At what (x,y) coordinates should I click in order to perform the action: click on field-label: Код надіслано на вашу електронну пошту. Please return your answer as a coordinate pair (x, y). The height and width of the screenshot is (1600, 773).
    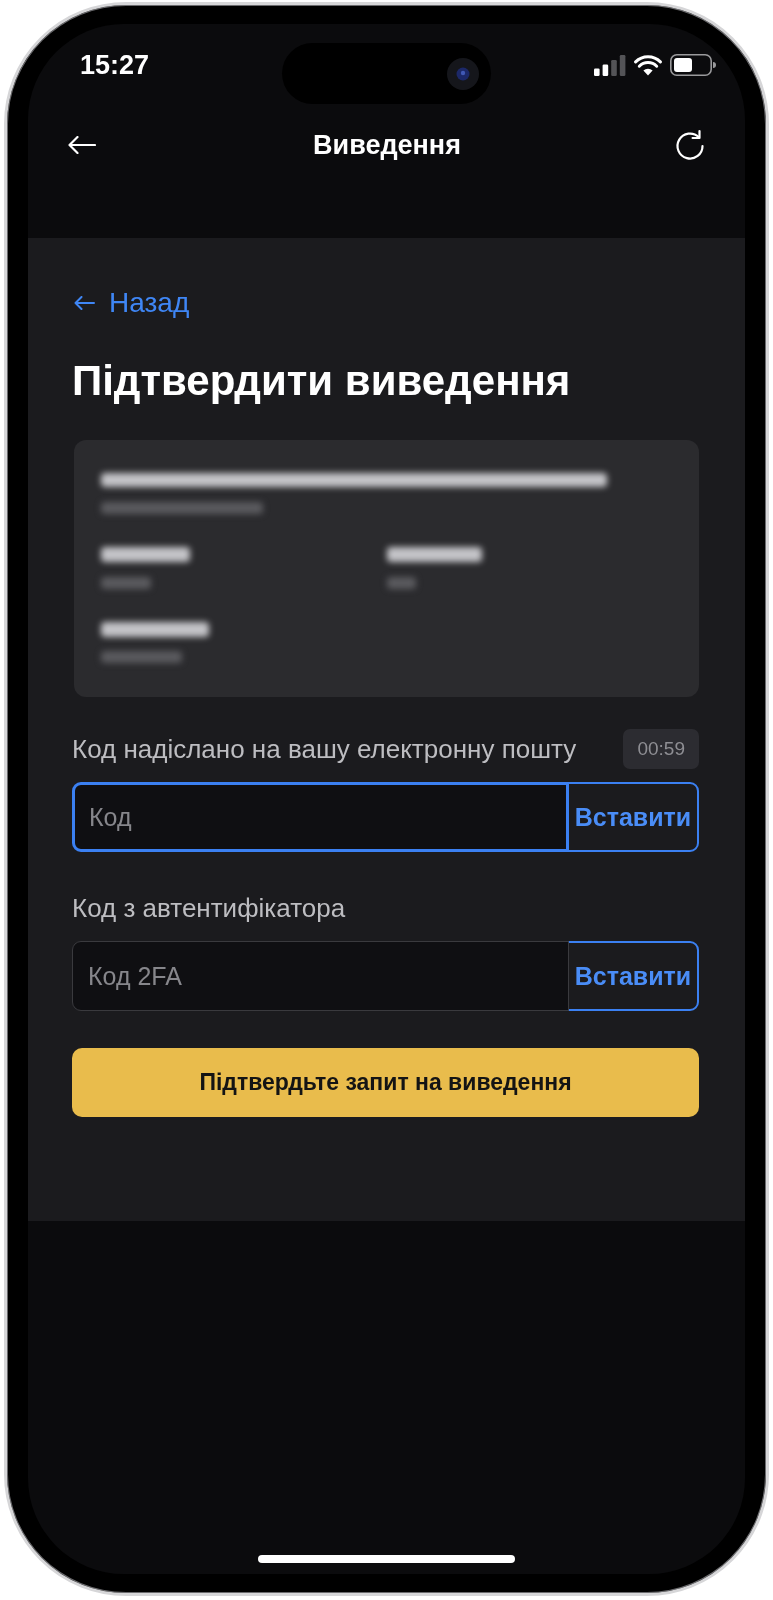
    Looking at the image, I should click on (324, 749).